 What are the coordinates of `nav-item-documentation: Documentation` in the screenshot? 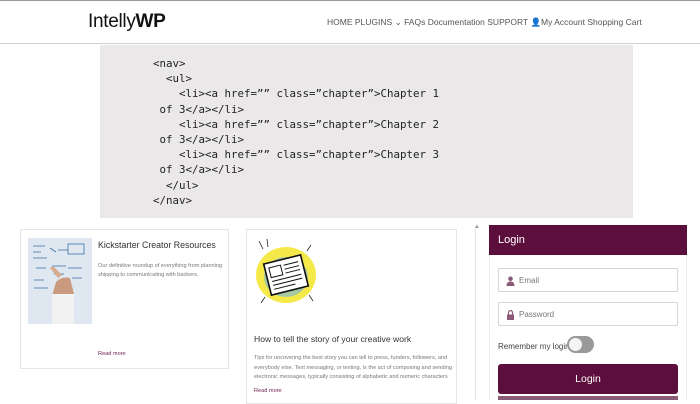 It's located at (456, 22).